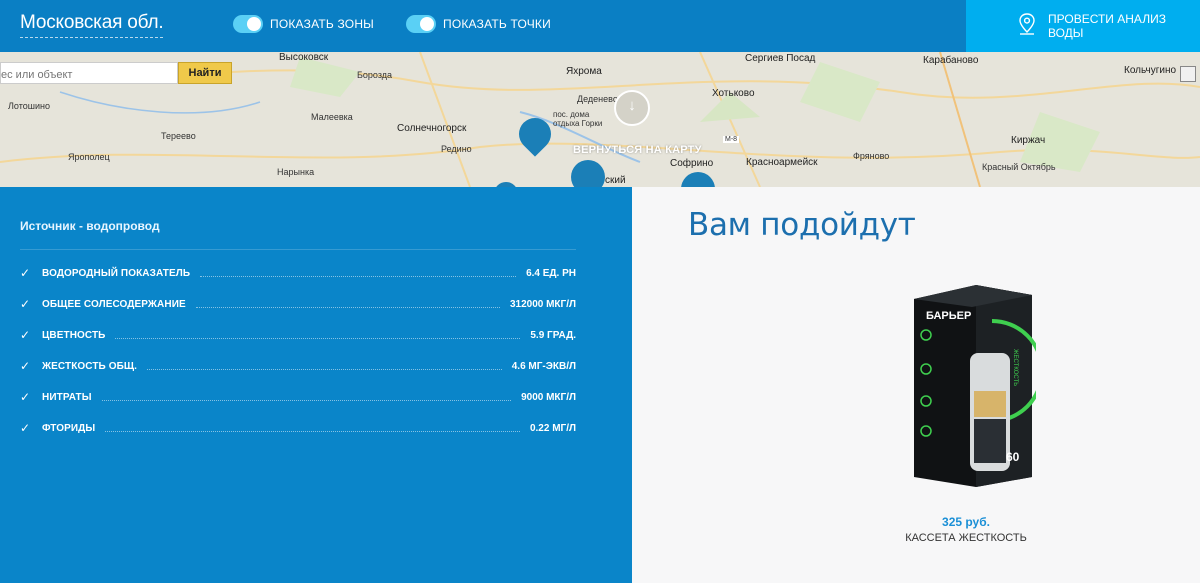 This screenshot has height=583, width=1200. I want to click on map-search-button: Найти, so click(205, 73).